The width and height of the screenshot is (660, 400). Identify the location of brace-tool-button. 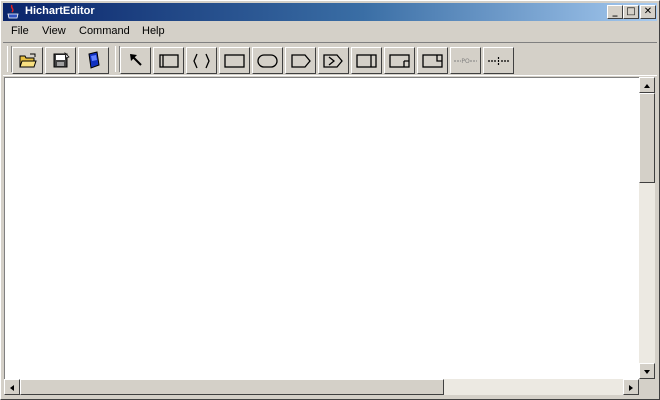
(201, 60).